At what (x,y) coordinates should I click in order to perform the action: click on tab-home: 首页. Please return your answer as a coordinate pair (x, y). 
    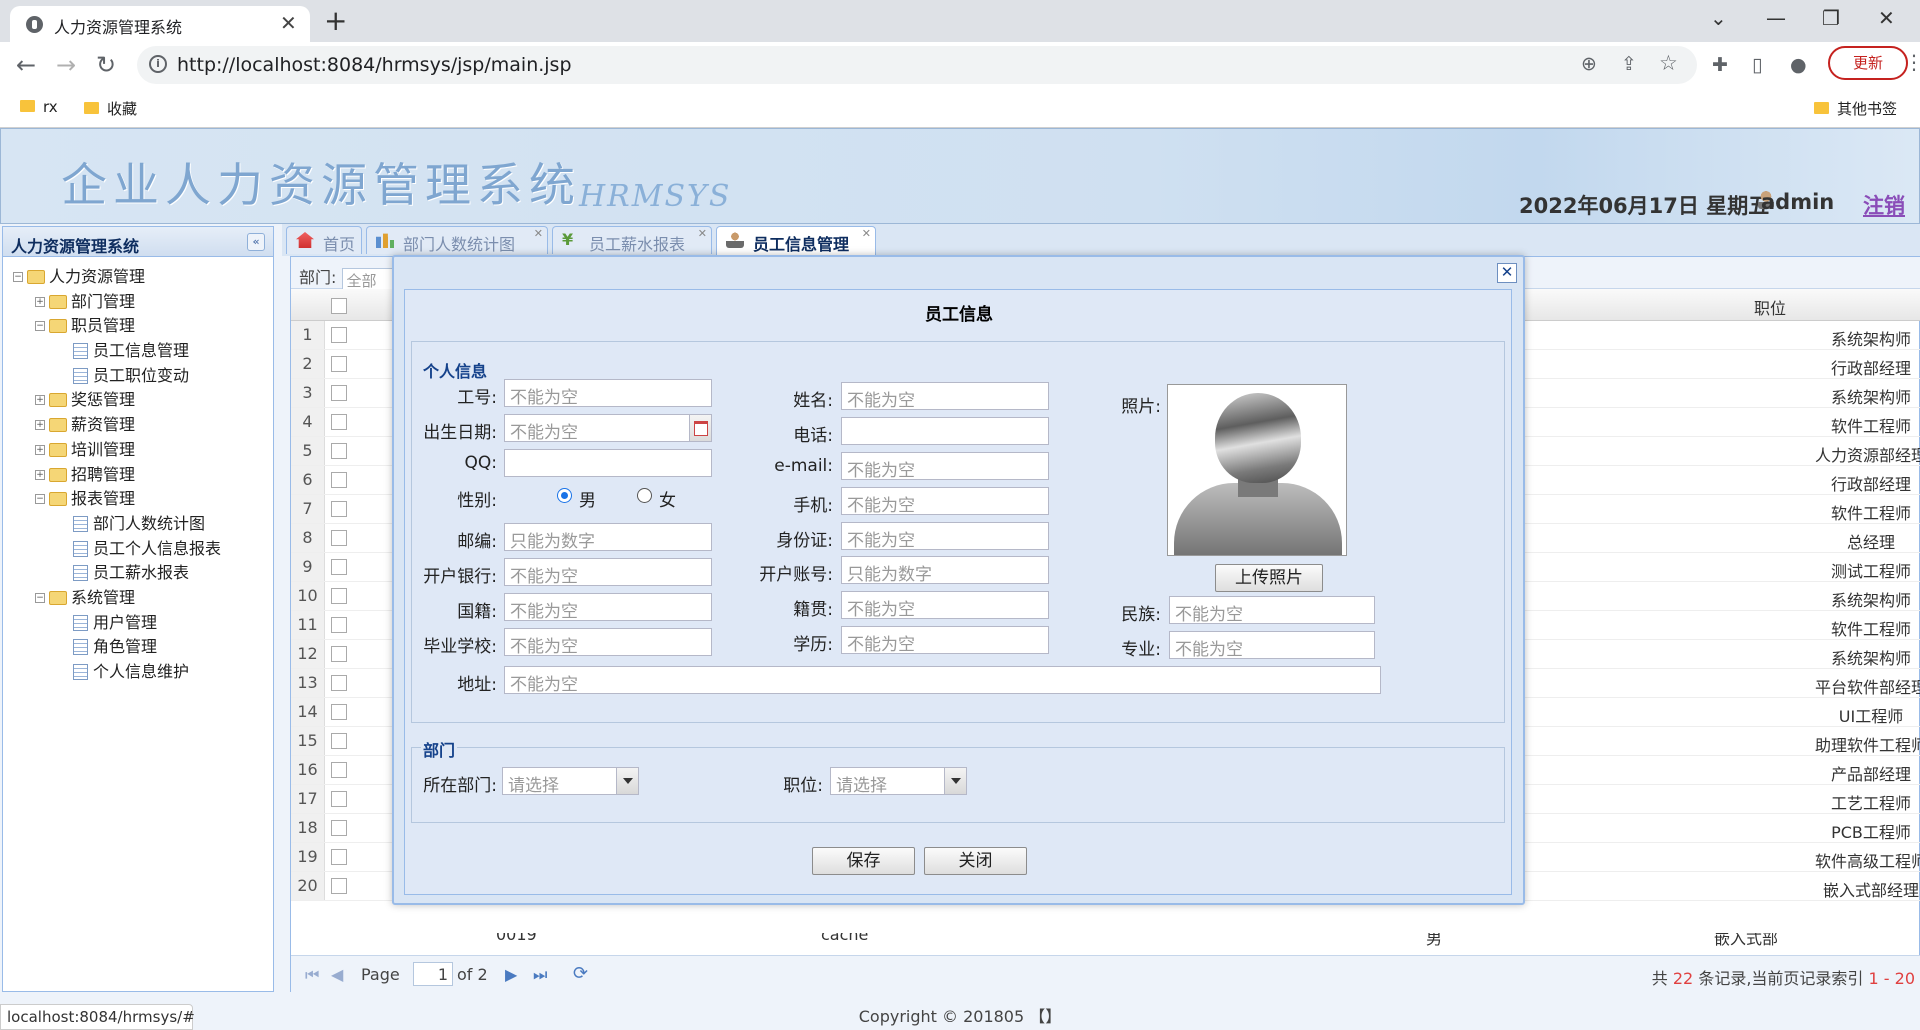
    Looking at the image, I should click on (324, 240).